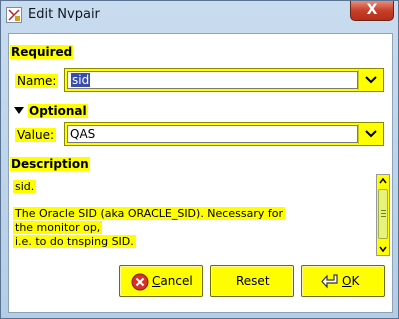  I want to click on ok-button: OK, so click(343, 281).